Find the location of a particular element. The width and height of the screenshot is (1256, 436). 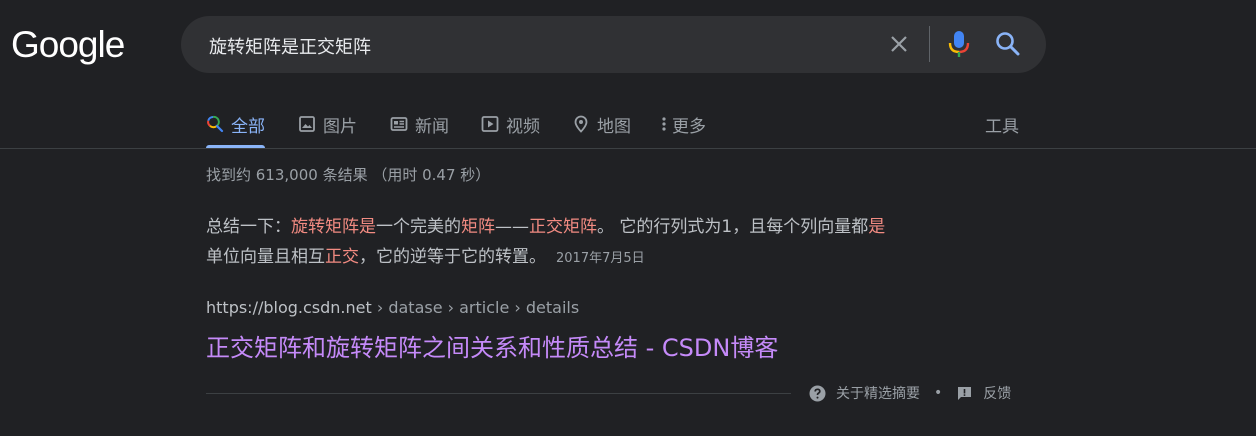

snippet-highlight: 正交矩阵 is located at coordinates (563, 227).